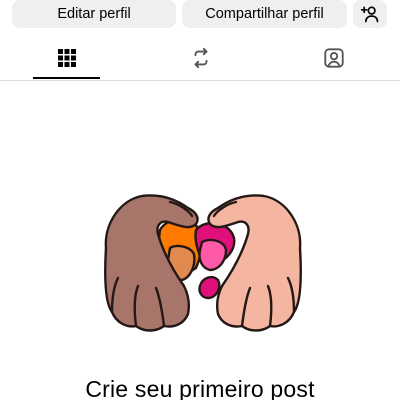 This screenshot has height=400, width=400. I want to click on grid-icon, so click(66, 58).